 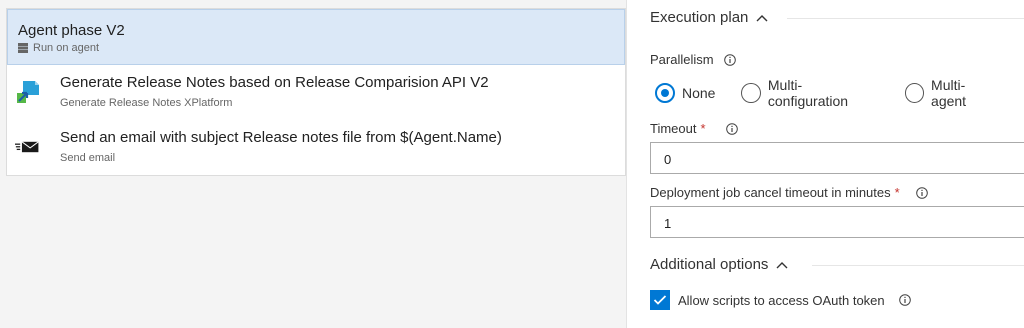 I want to click on oauth-checkbox, so click(x=660, y=300).